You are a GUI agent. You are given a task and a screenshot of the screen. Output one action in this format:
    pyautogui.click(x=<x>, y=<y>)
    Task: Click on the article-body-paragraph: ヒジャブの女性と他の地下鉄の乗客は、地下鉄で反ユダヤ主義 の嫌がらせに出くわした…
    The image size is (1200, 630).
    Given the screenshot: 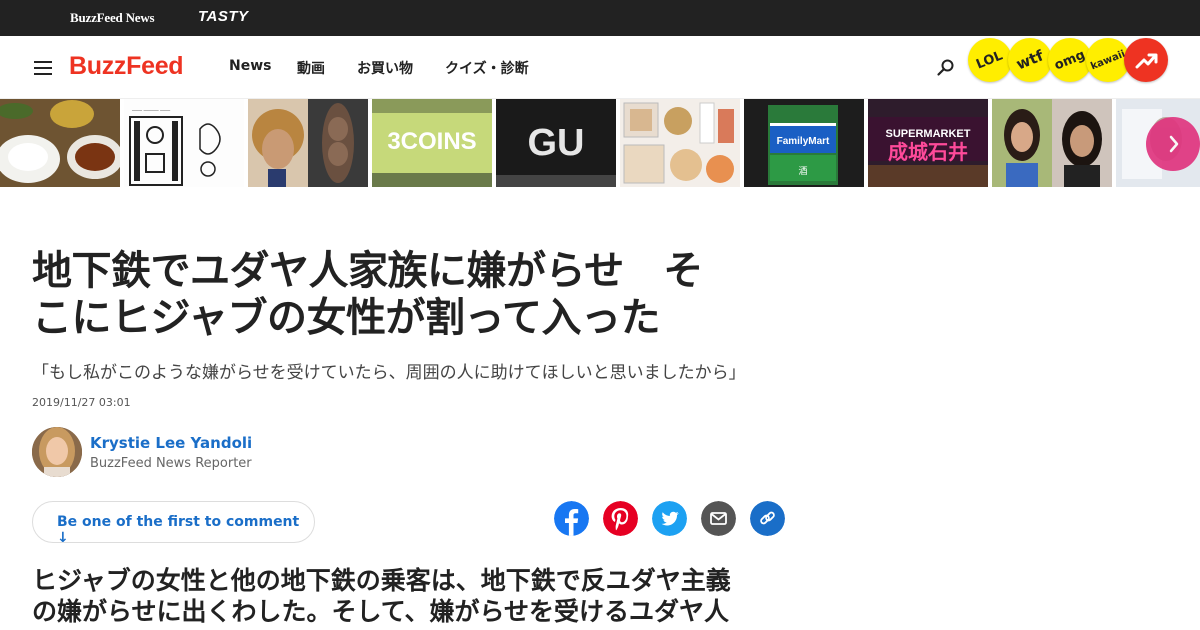 What is the action you would take?
    pyautogui.click(x=412, y=596)
    